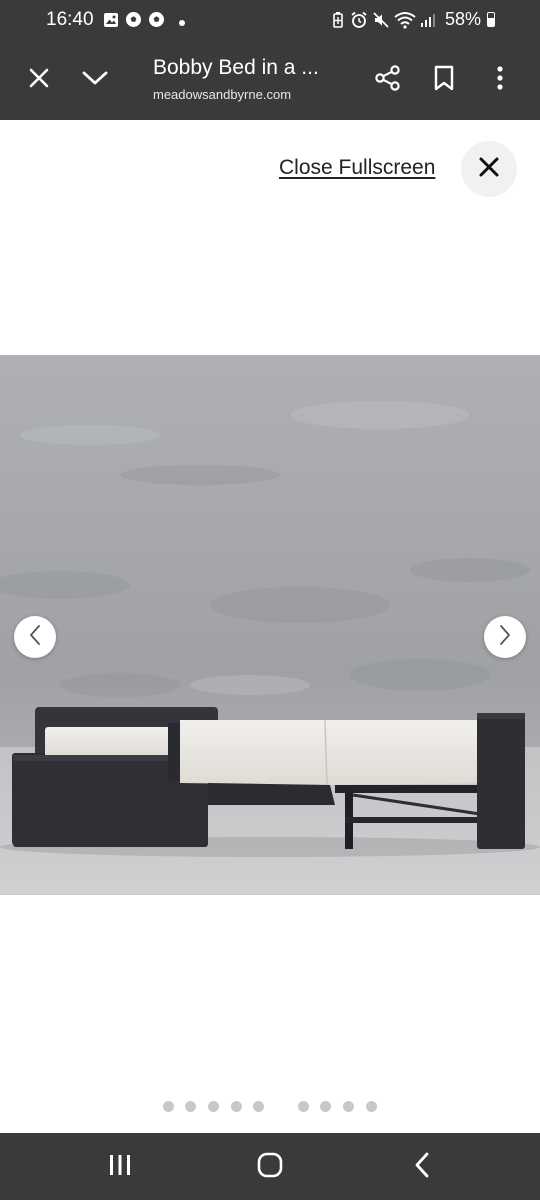 The image size is (540, 1200). I want to click on back-button, so click(422, 1167).